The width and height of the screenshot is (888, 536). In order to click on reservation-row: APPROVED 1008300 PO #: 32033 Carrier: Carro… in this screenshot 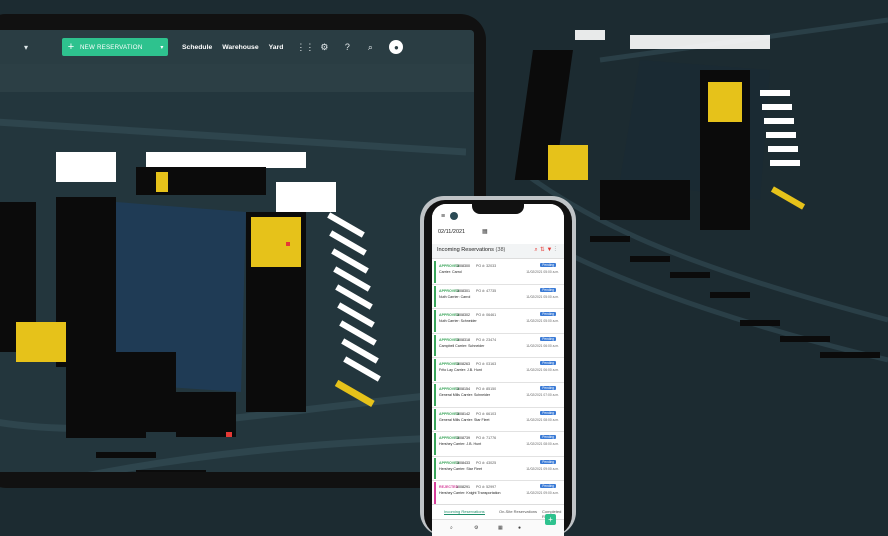, I will do `click(498, 272)`.